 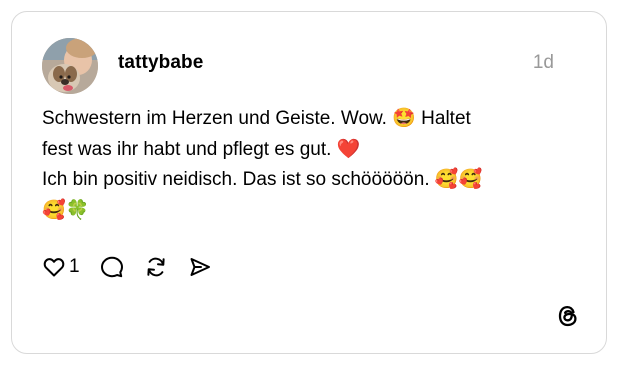 I want to click on share-button, so click(x=200, y=267).